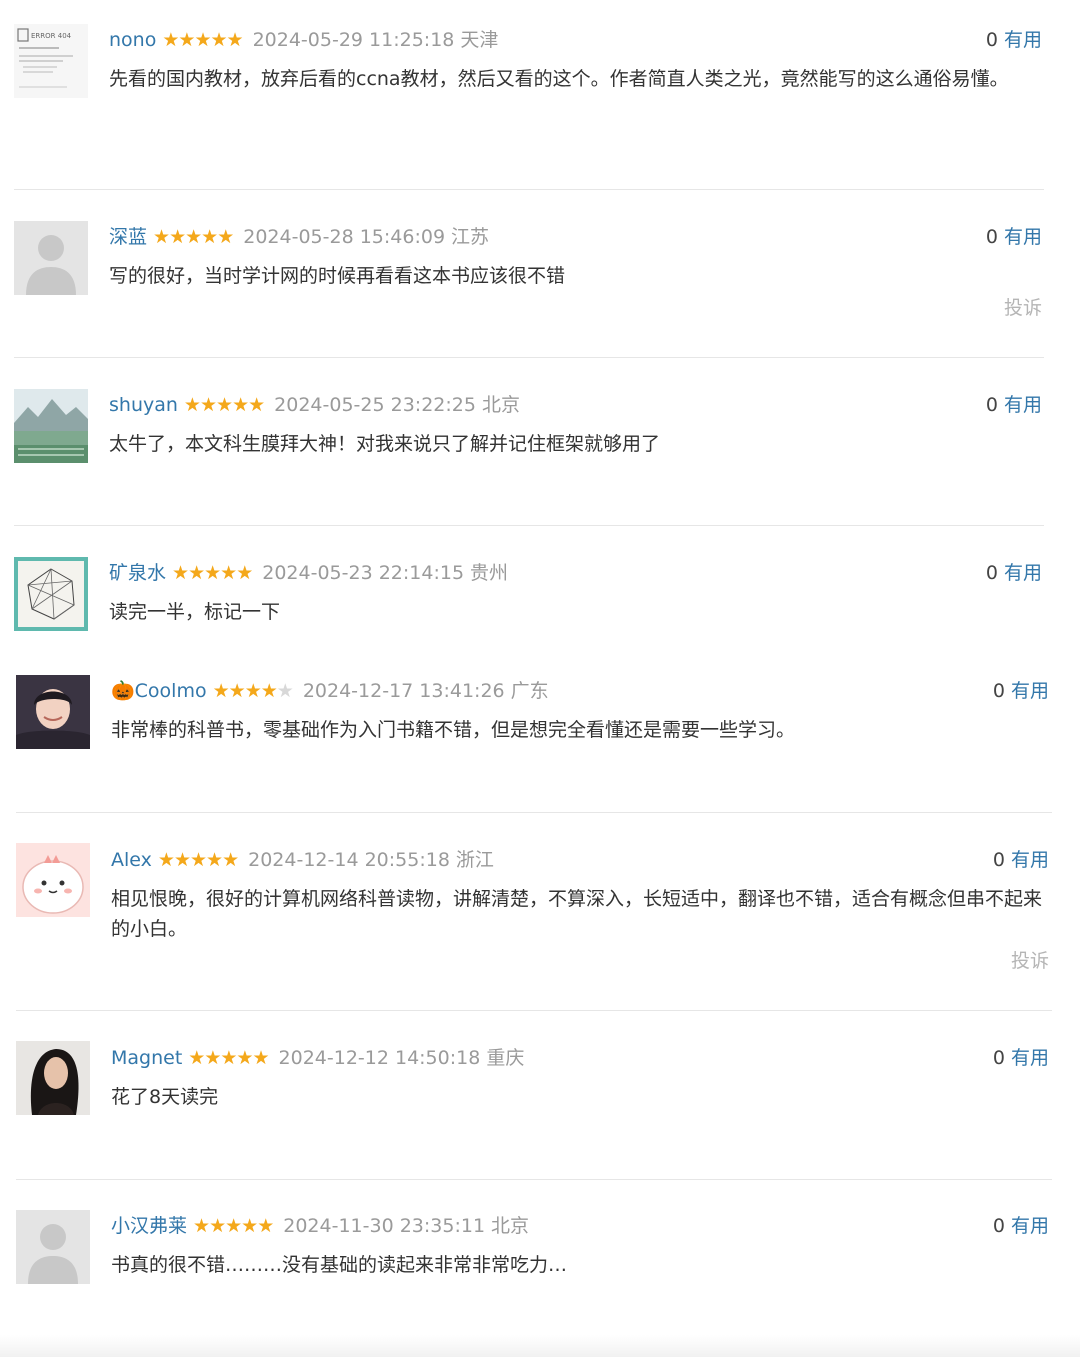 This screenshot has width=1080, height=1357. What do you see at coordinates (137, 573) in the screenshot?
I see `reviewer-name: 矿泉水` at bounding box center [137, 573].